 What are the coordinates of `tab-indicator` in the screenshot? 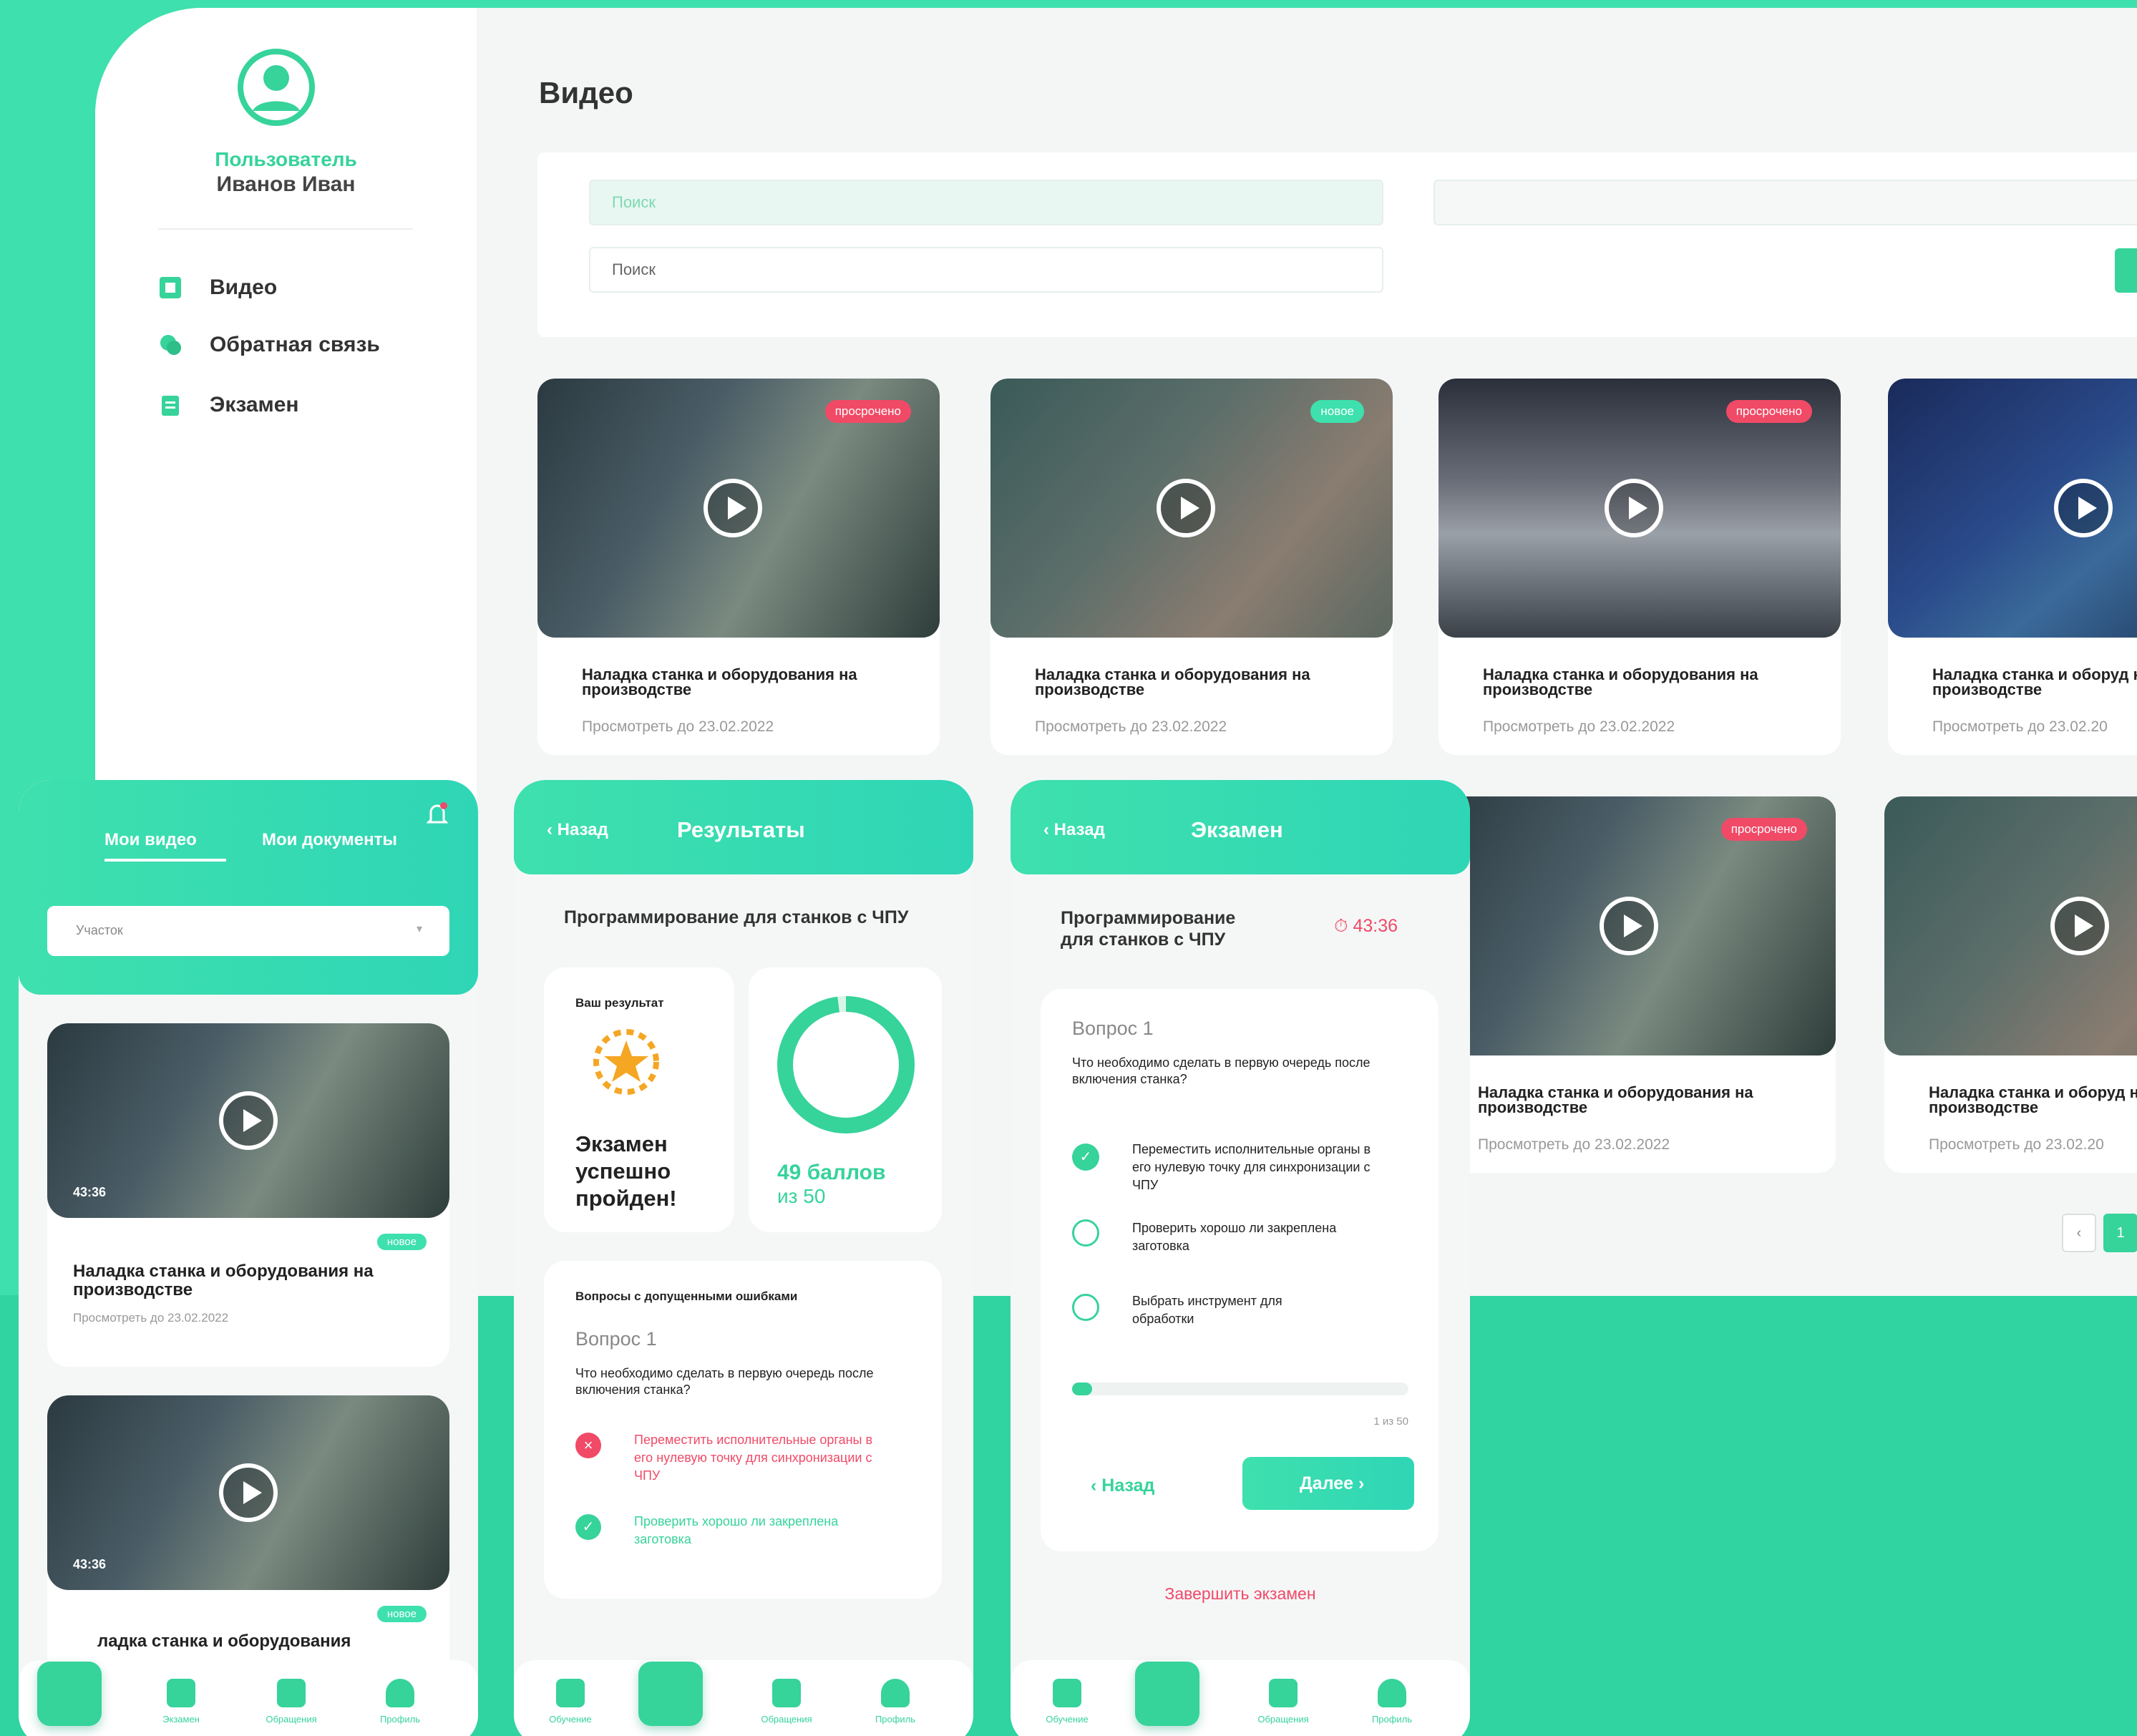 It's located at (165, 861).